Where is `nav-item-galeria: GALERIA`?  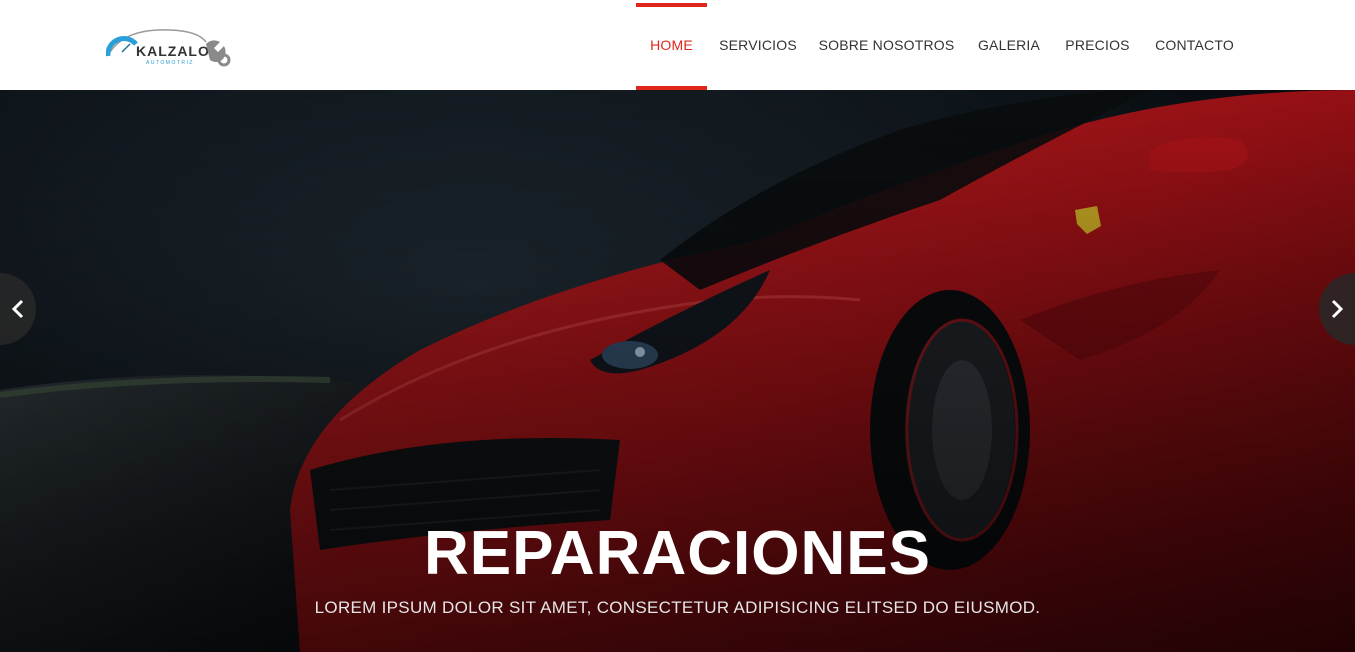 nav-item-galeria: GALERIA is located at coordinates (1009, 45).